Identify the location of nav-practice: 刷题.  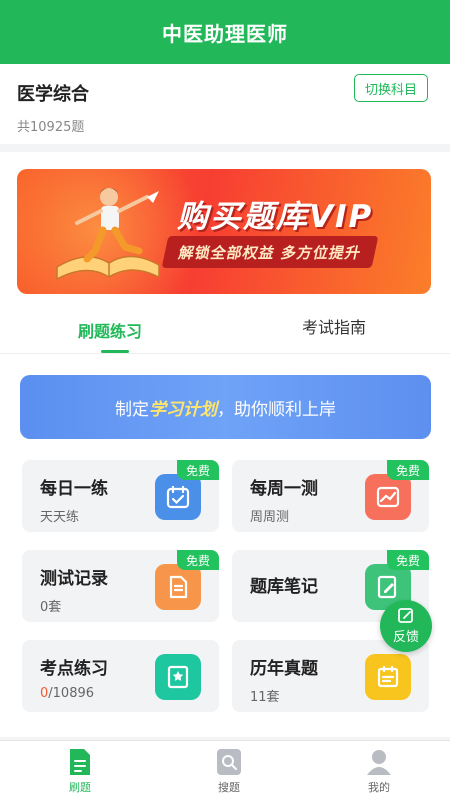
(80, 771).